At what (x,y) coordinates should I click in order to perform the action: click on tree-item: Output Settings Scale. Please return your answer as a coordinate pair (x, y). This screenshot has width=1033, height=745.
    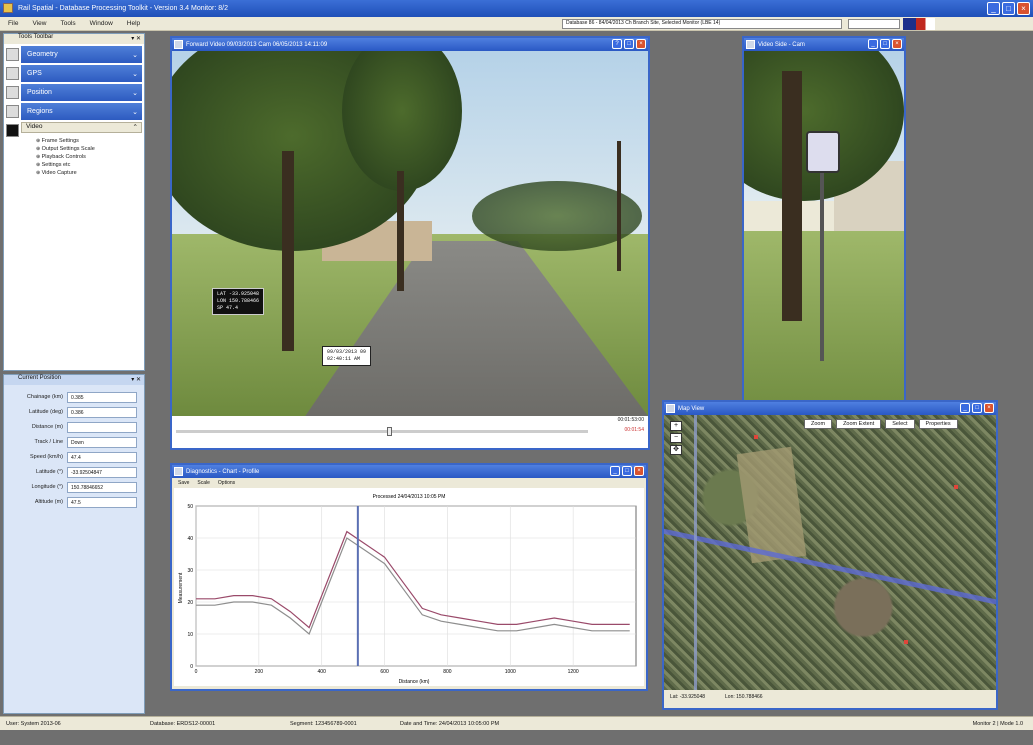
    Looking at the image, I should click on (90, 149).